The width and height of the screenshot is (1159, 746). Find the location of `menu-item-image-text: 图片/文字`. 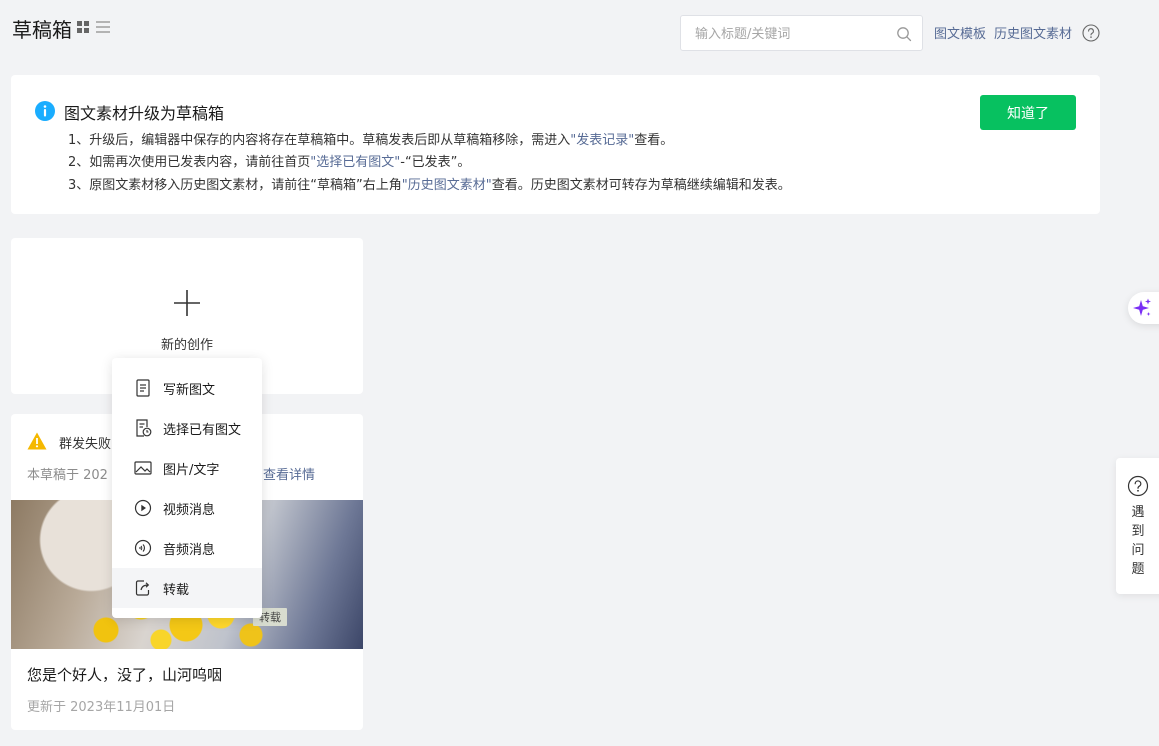

menu-item-image-text: 图片/文字 is located at coordinates (187, 468).